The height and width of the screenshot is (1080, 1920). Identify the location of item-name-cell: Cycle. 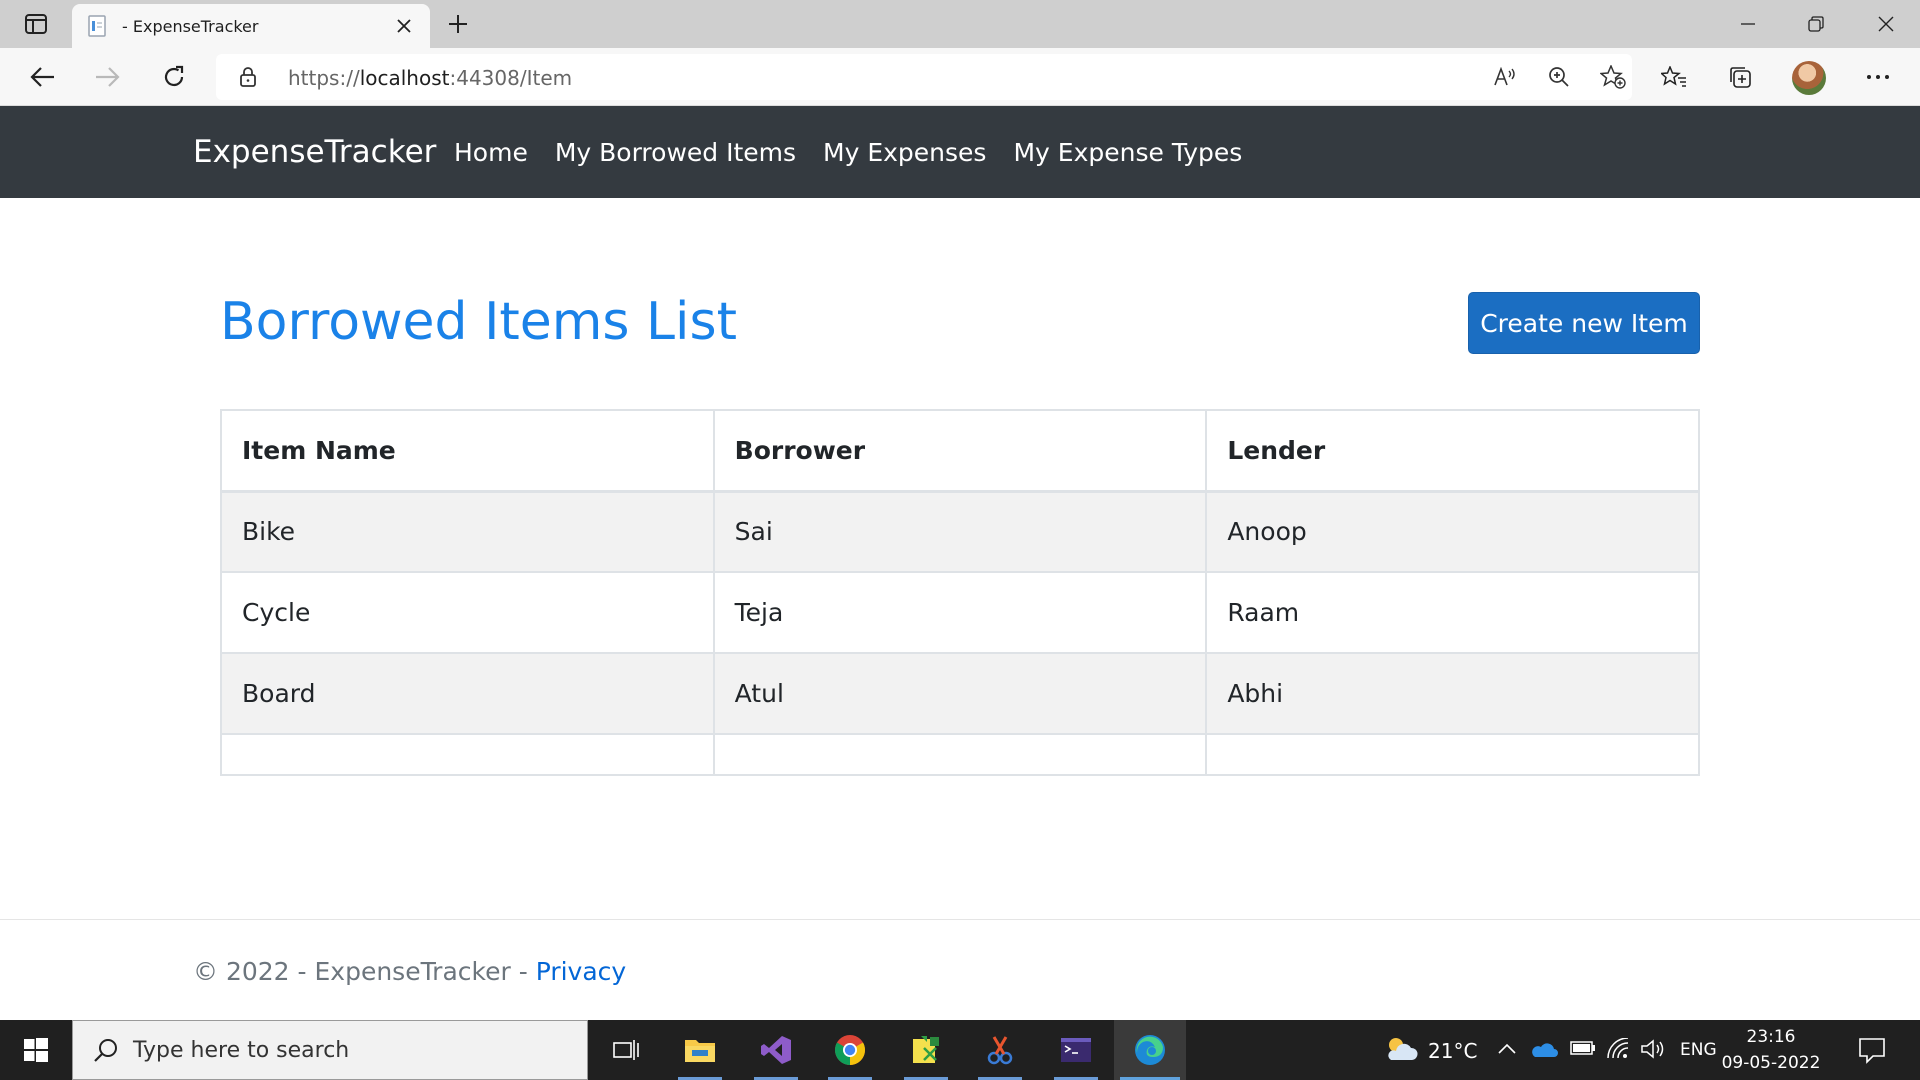
(467, 612).